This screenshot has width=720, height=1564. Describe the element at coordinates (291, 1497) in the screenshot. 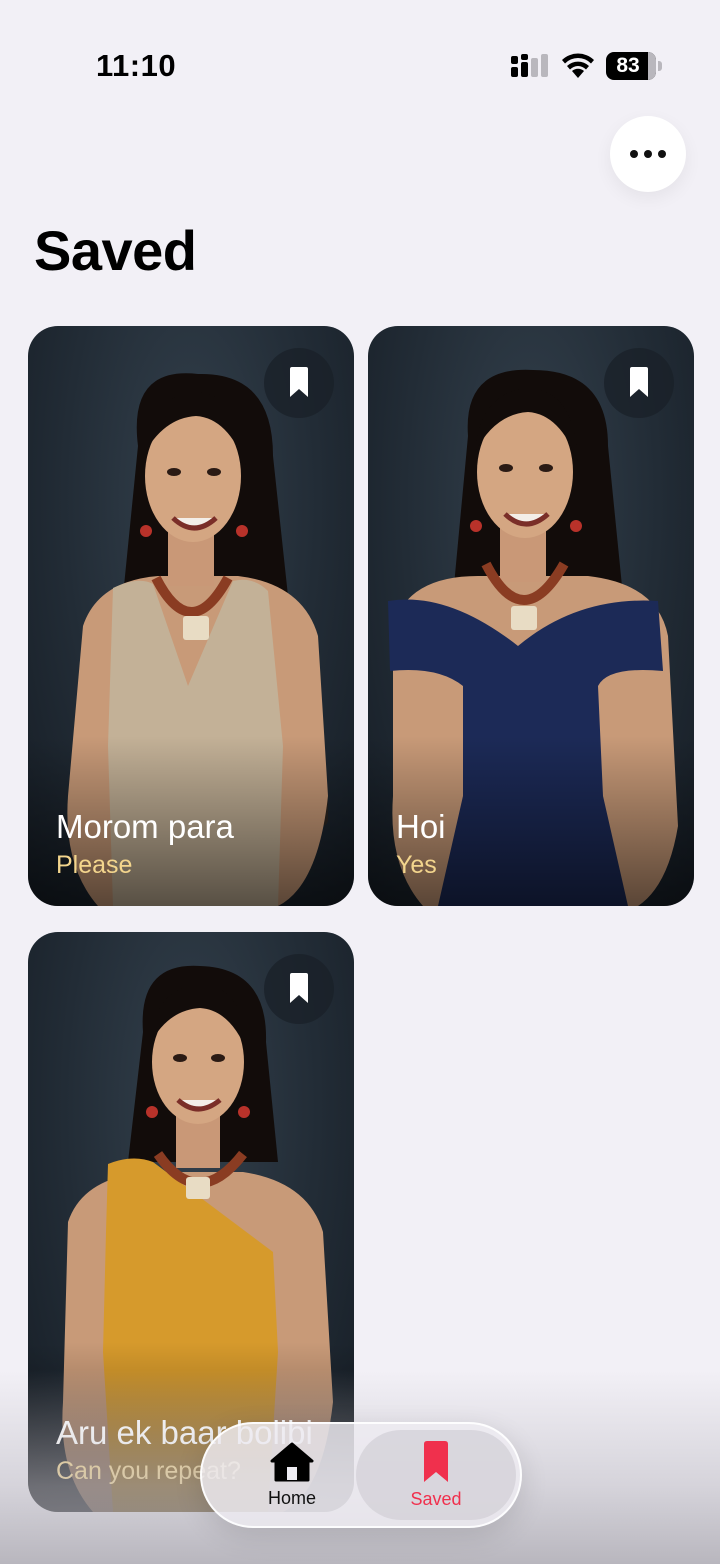

I see `tab-home-label: Home` at that location.